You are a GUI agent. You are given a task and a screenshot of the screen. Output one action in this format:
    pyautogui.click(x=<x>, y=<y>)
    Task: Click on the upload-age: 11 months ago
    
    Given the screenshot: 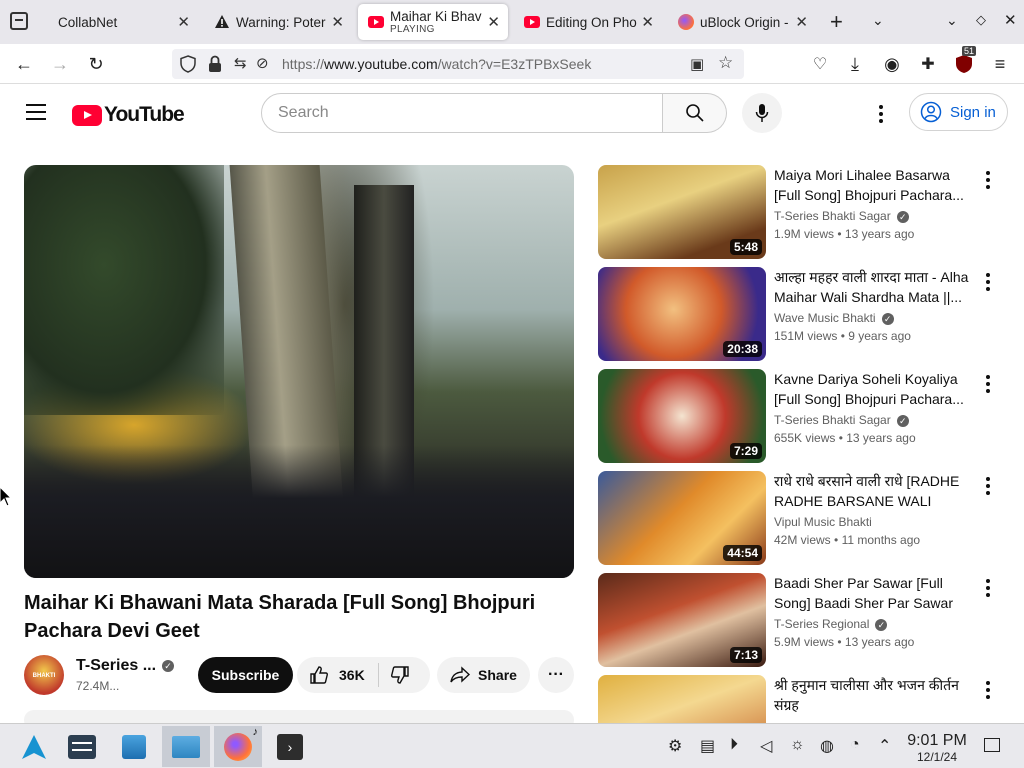 What is the action you would take?
    pyautogui.click(x=881, y=540)
    